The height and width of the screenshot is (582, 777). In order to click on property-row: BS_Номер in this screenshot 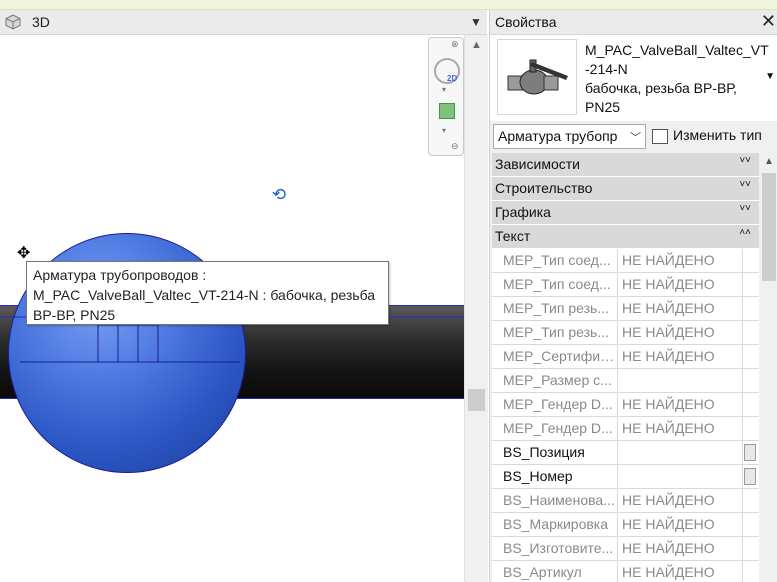, I will do `click(625, 477)`.